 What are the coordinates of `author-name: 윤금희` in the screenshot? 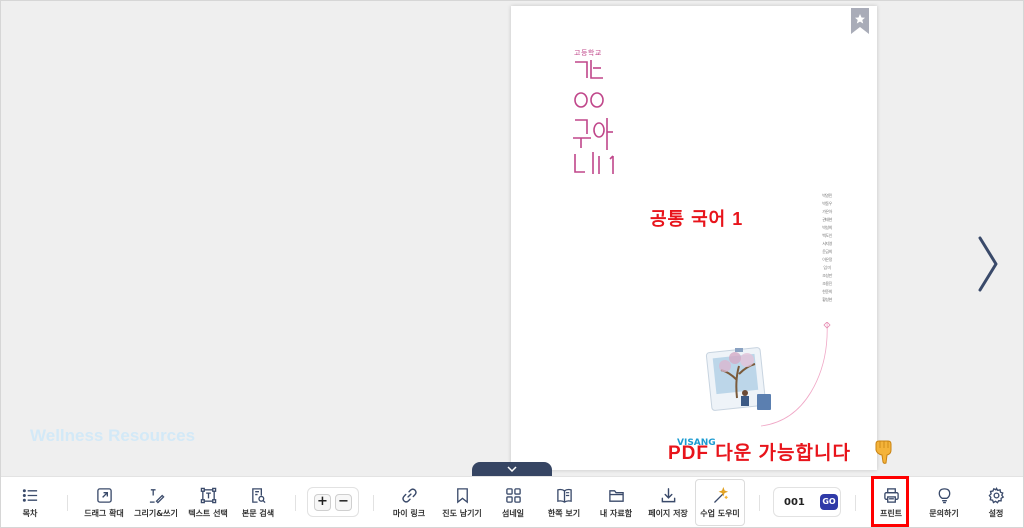 It's located at (827, 251).